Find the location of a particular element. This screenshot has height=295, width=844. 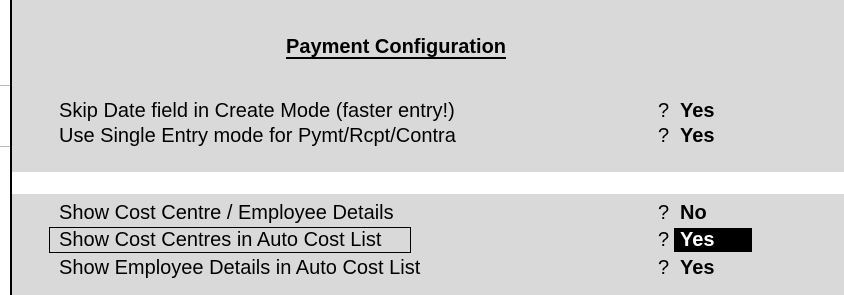

left-margin is located at coordinates (5, 147).